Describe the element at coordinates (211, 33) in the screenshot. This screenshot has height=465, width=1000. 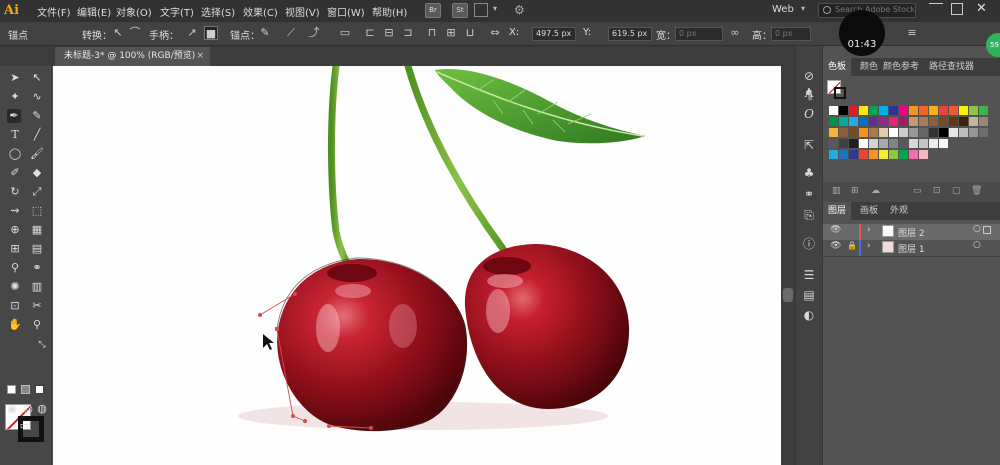
I see `hide-handles-icon: ■` at that location.